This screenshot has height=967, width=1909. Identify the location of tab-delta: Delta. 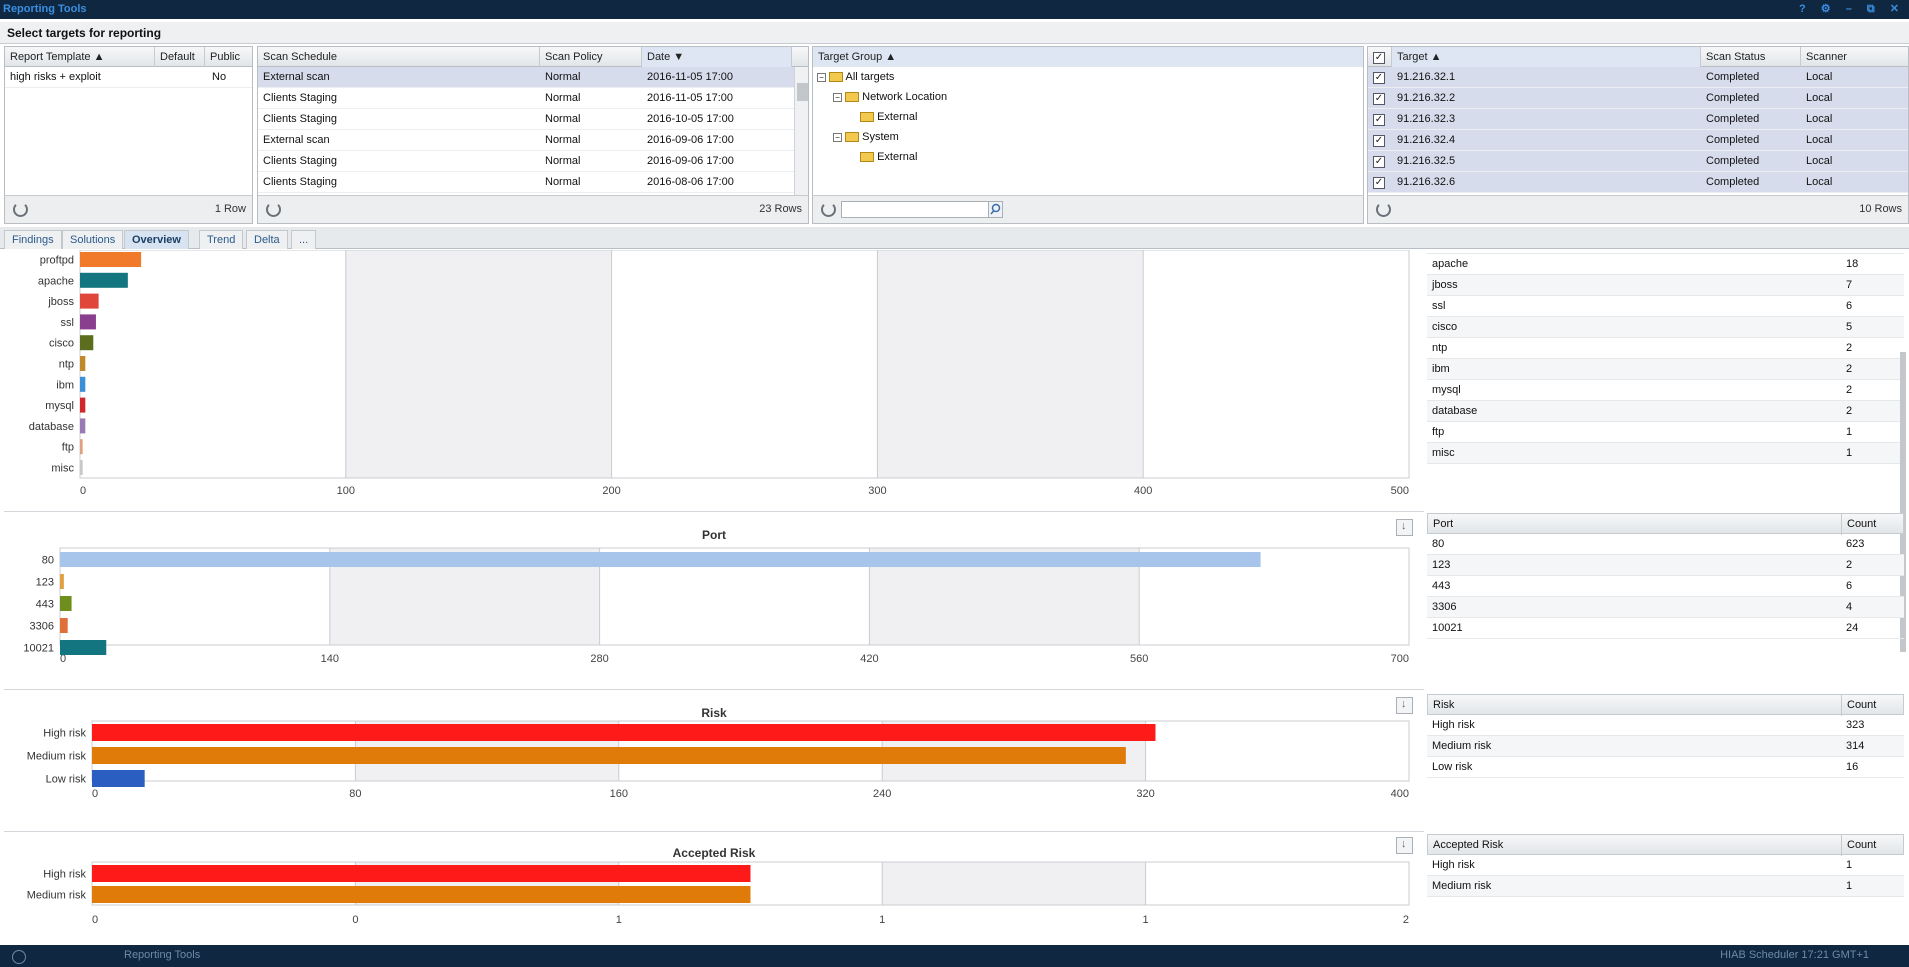
(267, 239).